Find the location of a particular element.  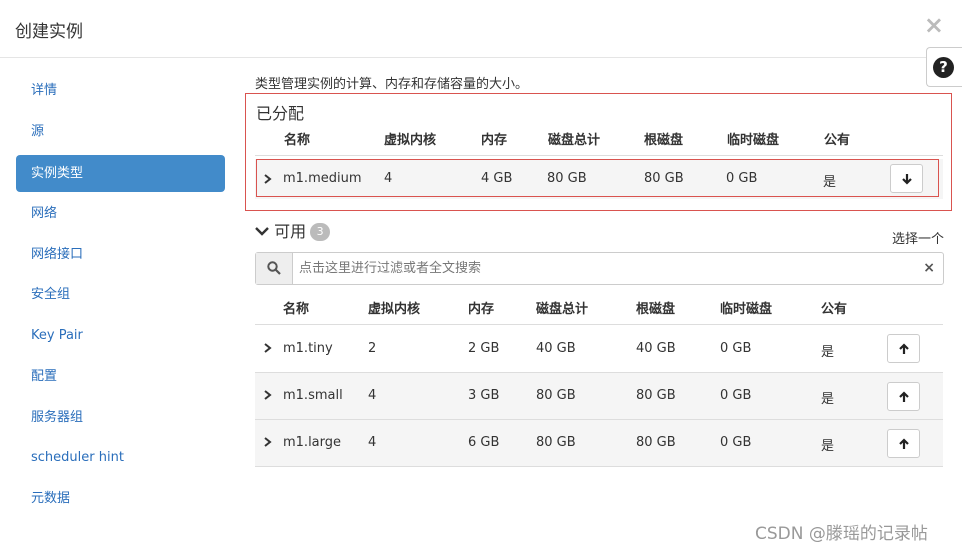

available-toggle: 可用 3 is located at coordinates (293, 230).